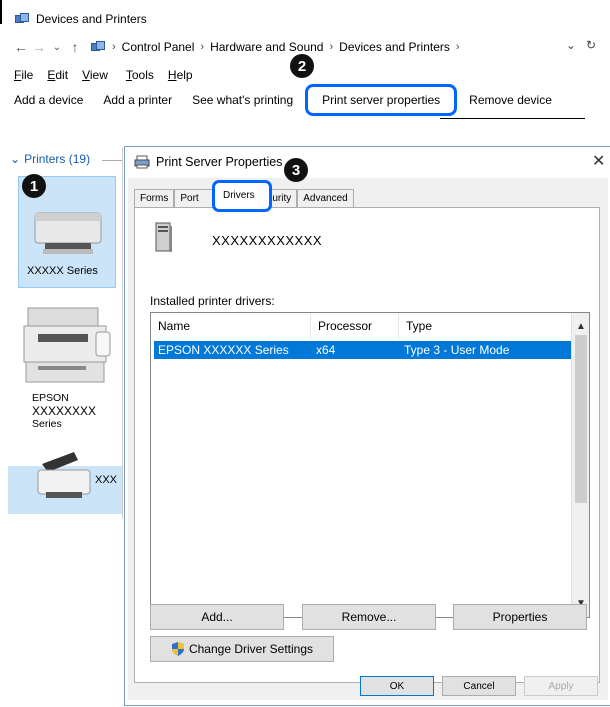 Image resolution: width=610 pixels, height=707 pixels. What do you see at coordinates (510, 100) in the screenshot?
I see `remove-device-button: Remove device` at bounding box center [510, 100].